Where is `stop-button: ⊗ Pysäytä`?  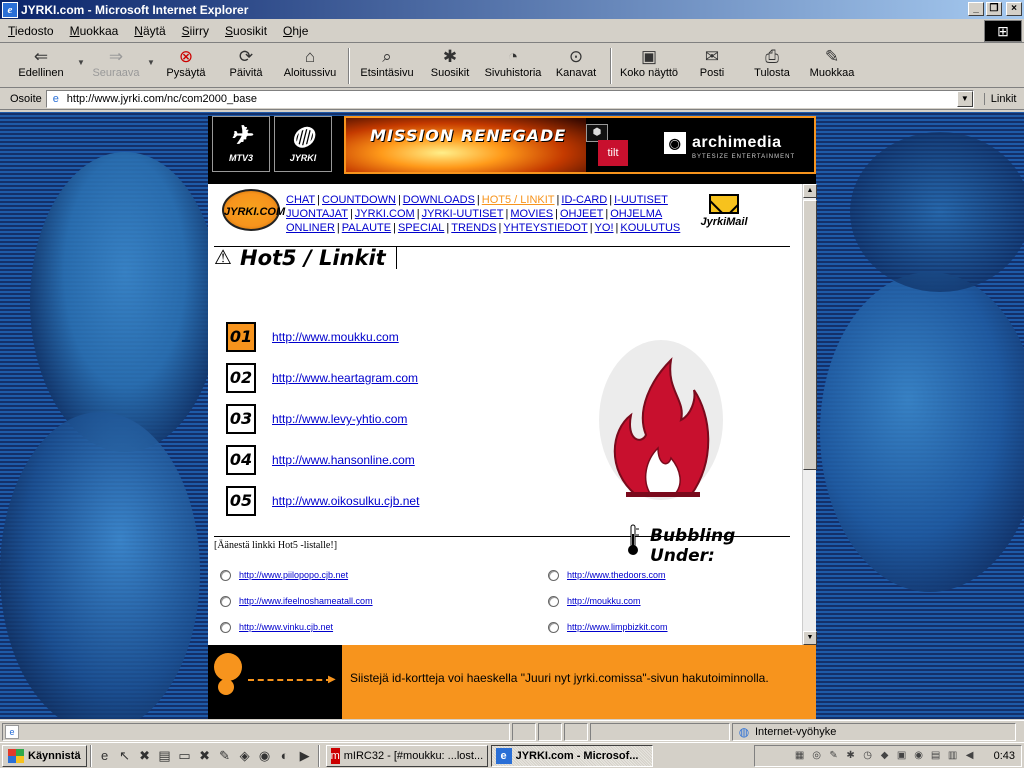 stop-button: ⊗ Pysäytä is located at coordinates (186, 65).